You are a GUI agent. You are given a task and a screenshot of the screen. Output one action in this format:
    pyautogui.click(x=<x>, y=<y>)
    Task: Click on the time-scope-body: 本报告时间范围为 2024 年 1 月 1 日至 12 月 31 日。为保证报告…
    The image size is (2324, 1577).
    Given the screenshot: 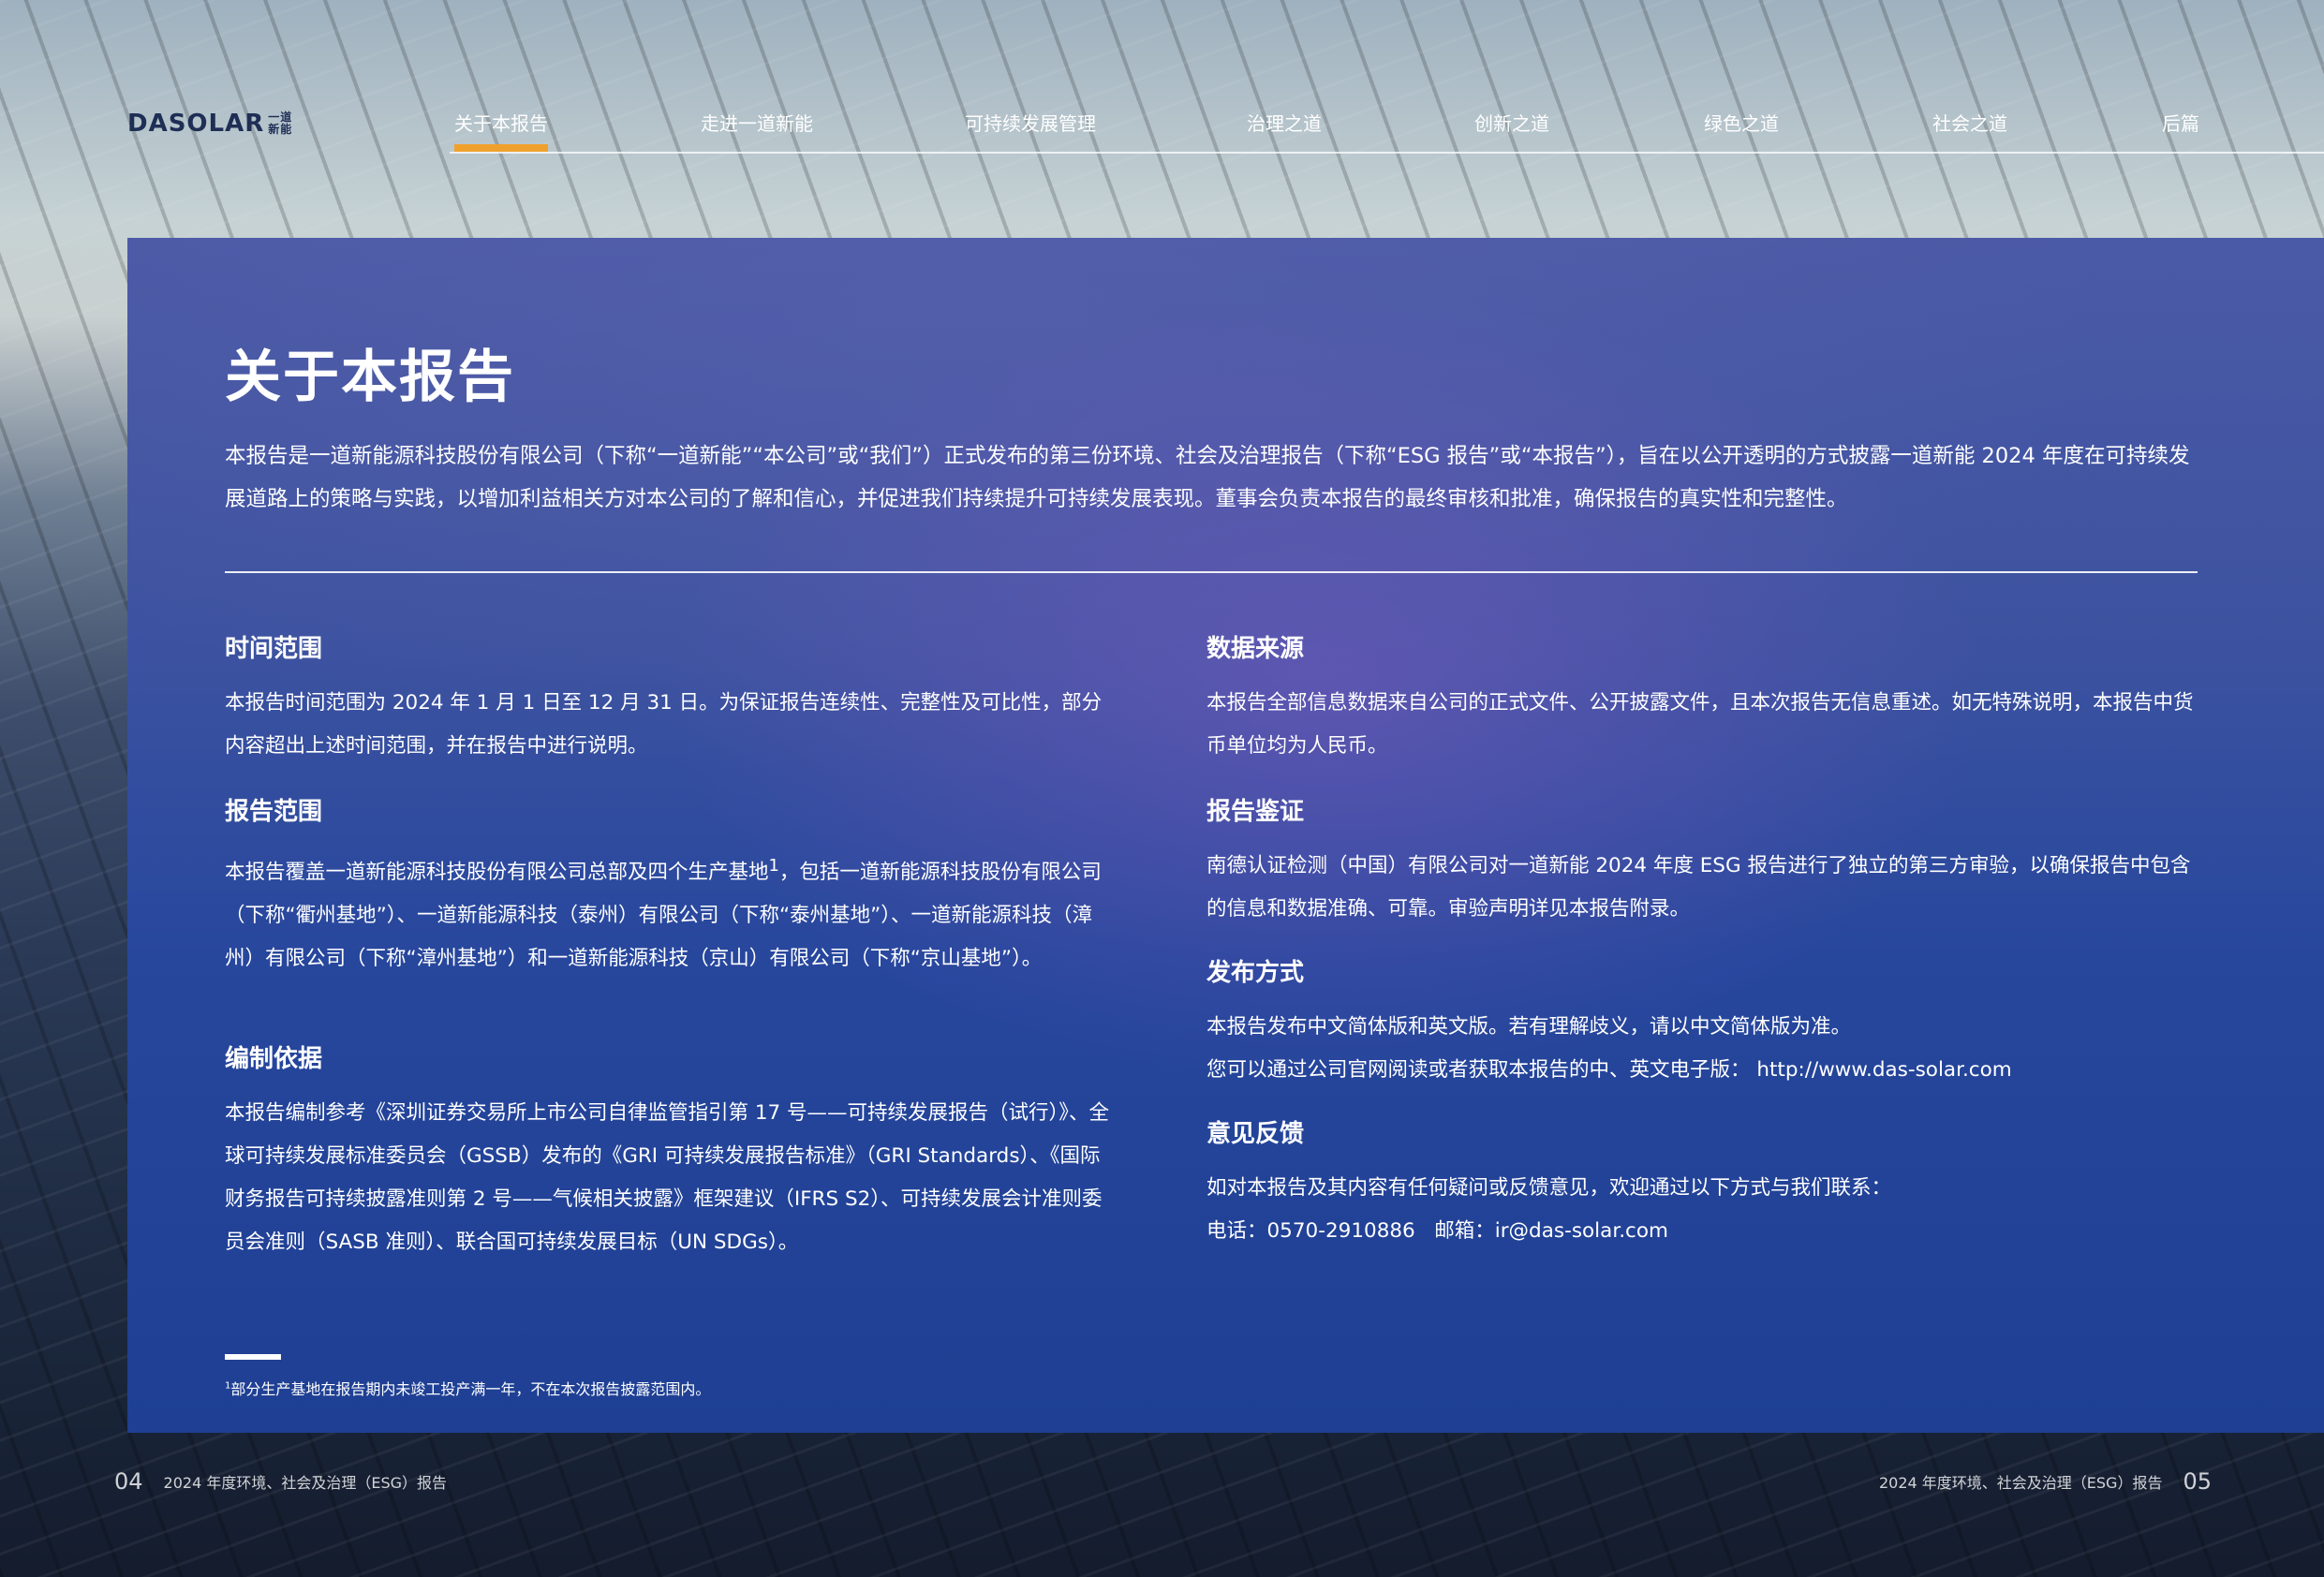 What is the action you would take?
    pyautogui.click(x=664, y=724)
    